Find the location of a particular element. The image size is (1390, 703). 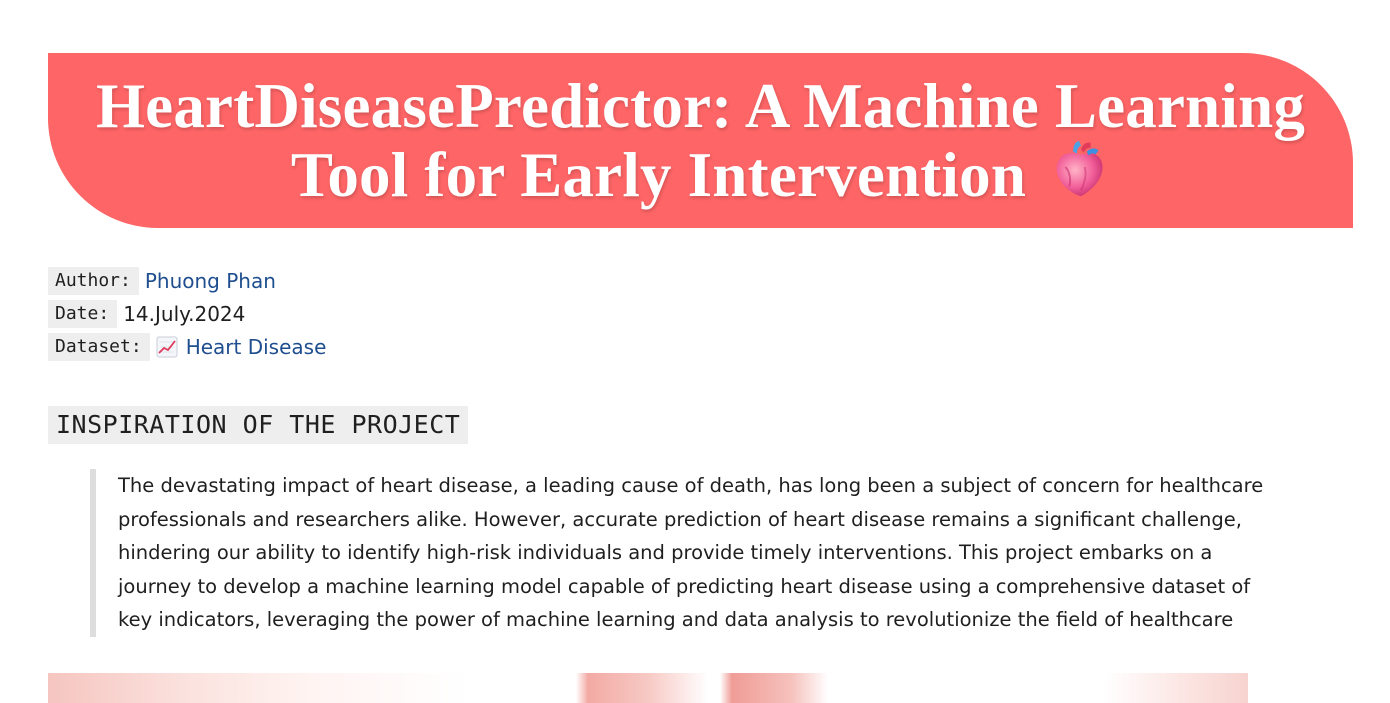

date-row: Date: 14.July.2024 is located at coordinates (187, 314).